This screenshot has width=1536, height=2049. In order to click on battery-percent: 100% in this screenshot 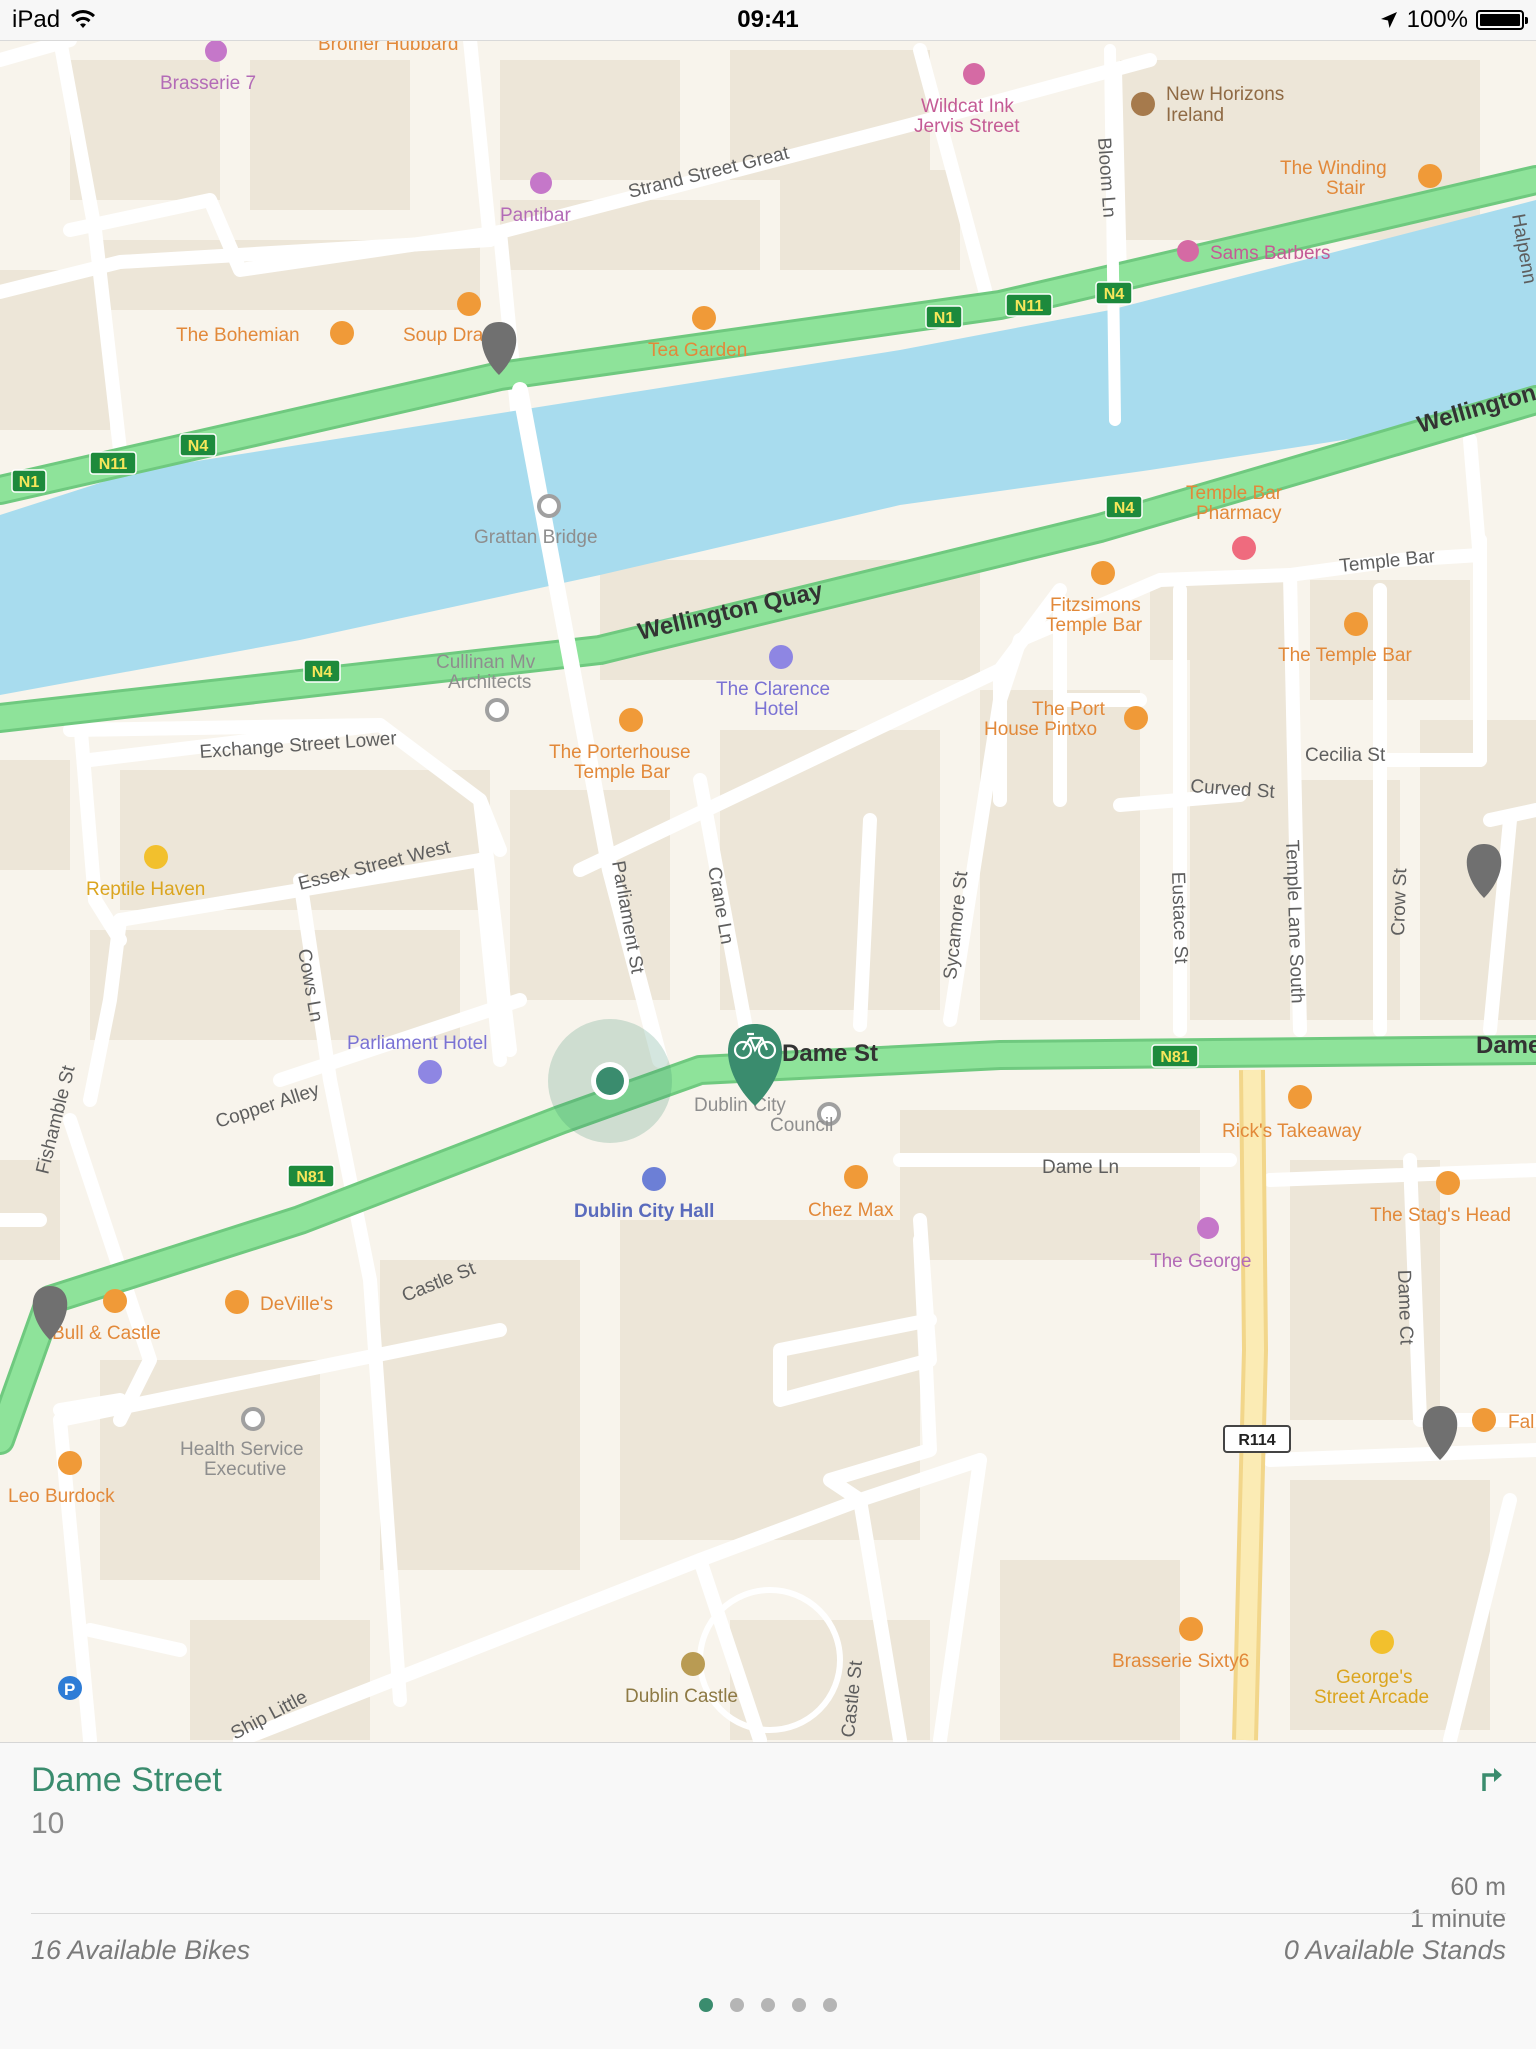, I will do `click(1437, 19)`.